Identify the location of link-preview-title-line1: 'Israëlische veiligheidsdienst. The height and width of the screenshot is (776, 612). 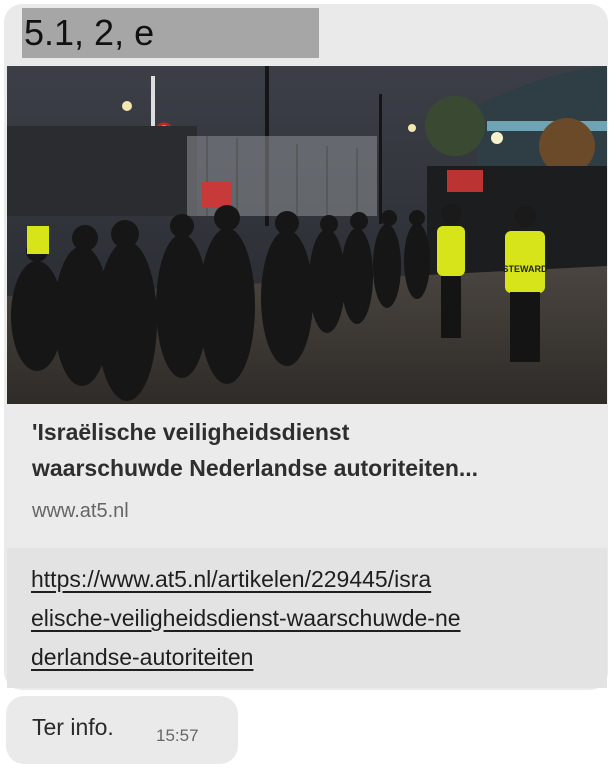
(191, 432).